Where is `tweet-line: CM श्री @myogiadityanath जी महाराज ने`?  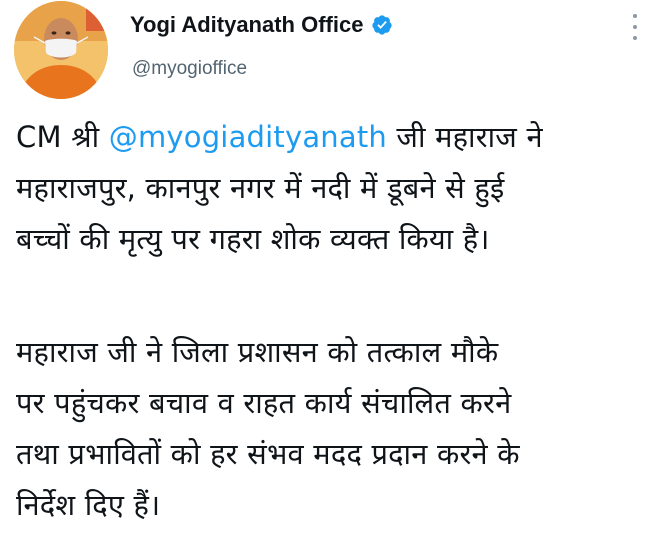 tweet-line: CM श्री @myogiadityanath जी महाराज ने is located at coordinates (331, 137).